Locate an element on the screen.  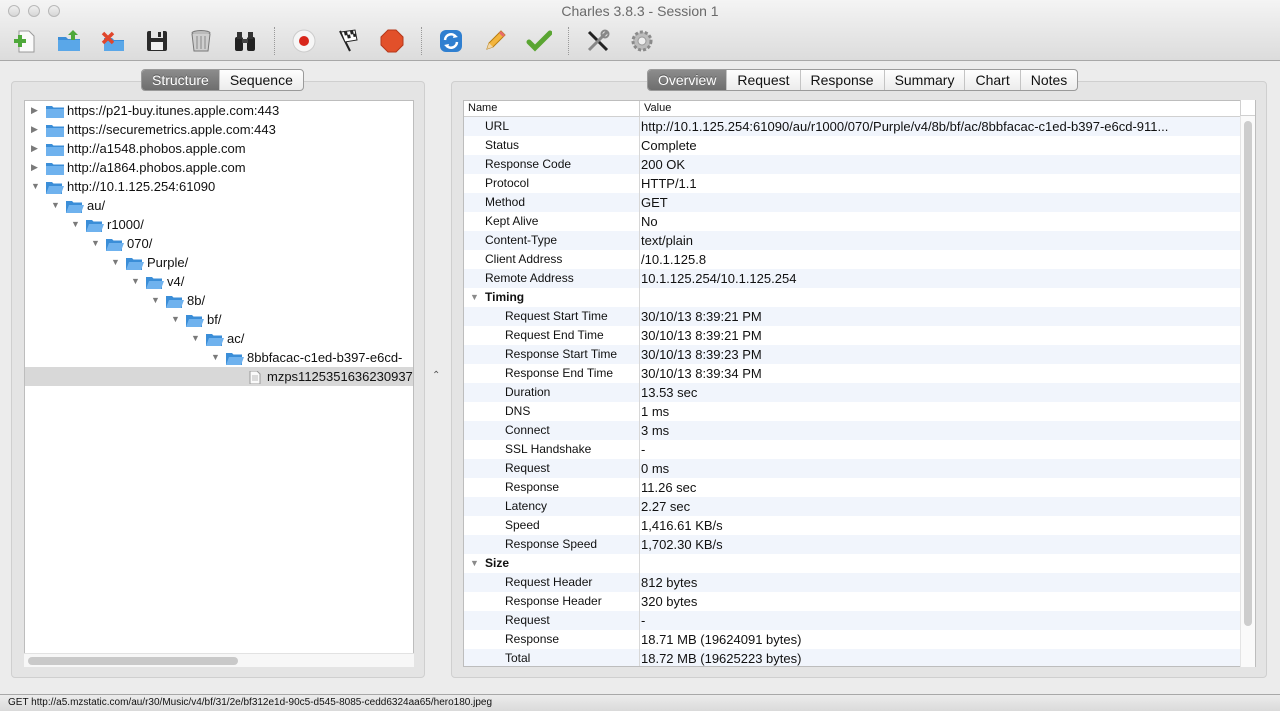
tree-item-folder: ▼ r1000/ is located at coordinates (219, 224).